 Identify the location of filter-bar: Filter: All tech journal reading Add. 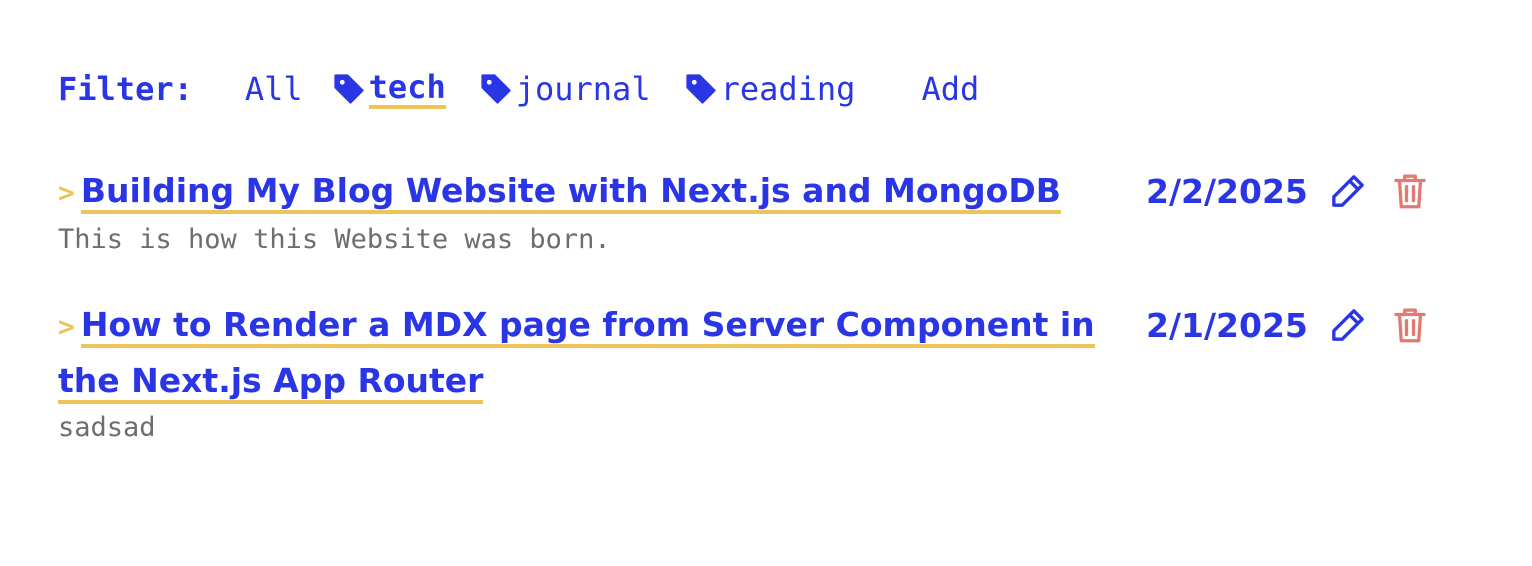
(518, 89).